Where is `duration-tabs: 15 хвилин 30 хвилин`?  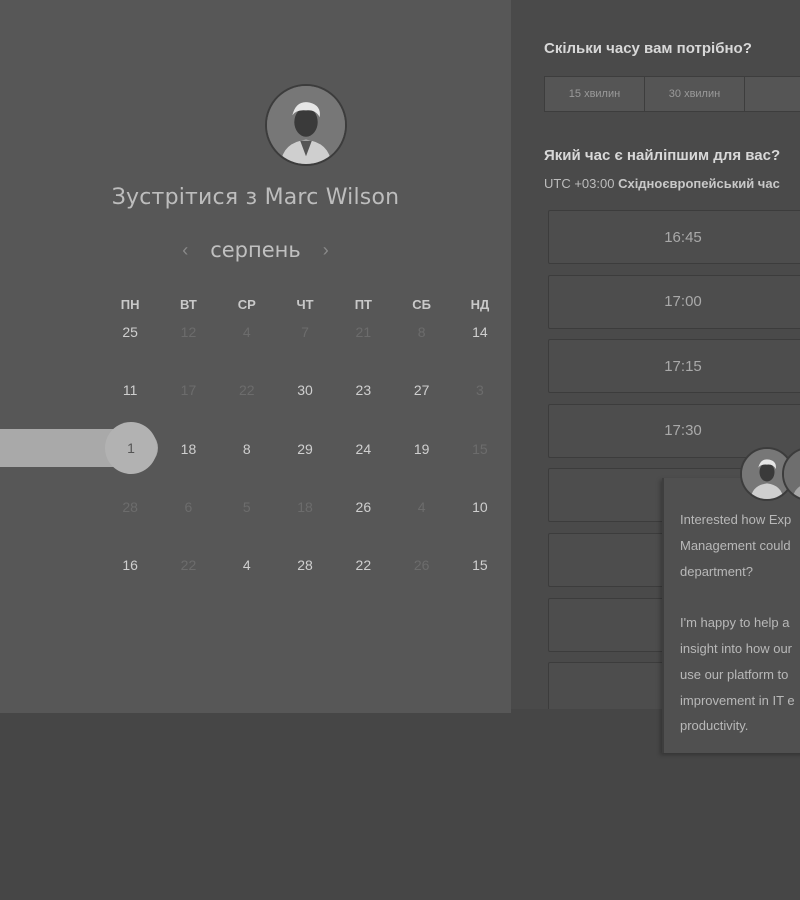 duration-tabs: 15 хвилин 30 хвилин is located at coordinates (672, 94).